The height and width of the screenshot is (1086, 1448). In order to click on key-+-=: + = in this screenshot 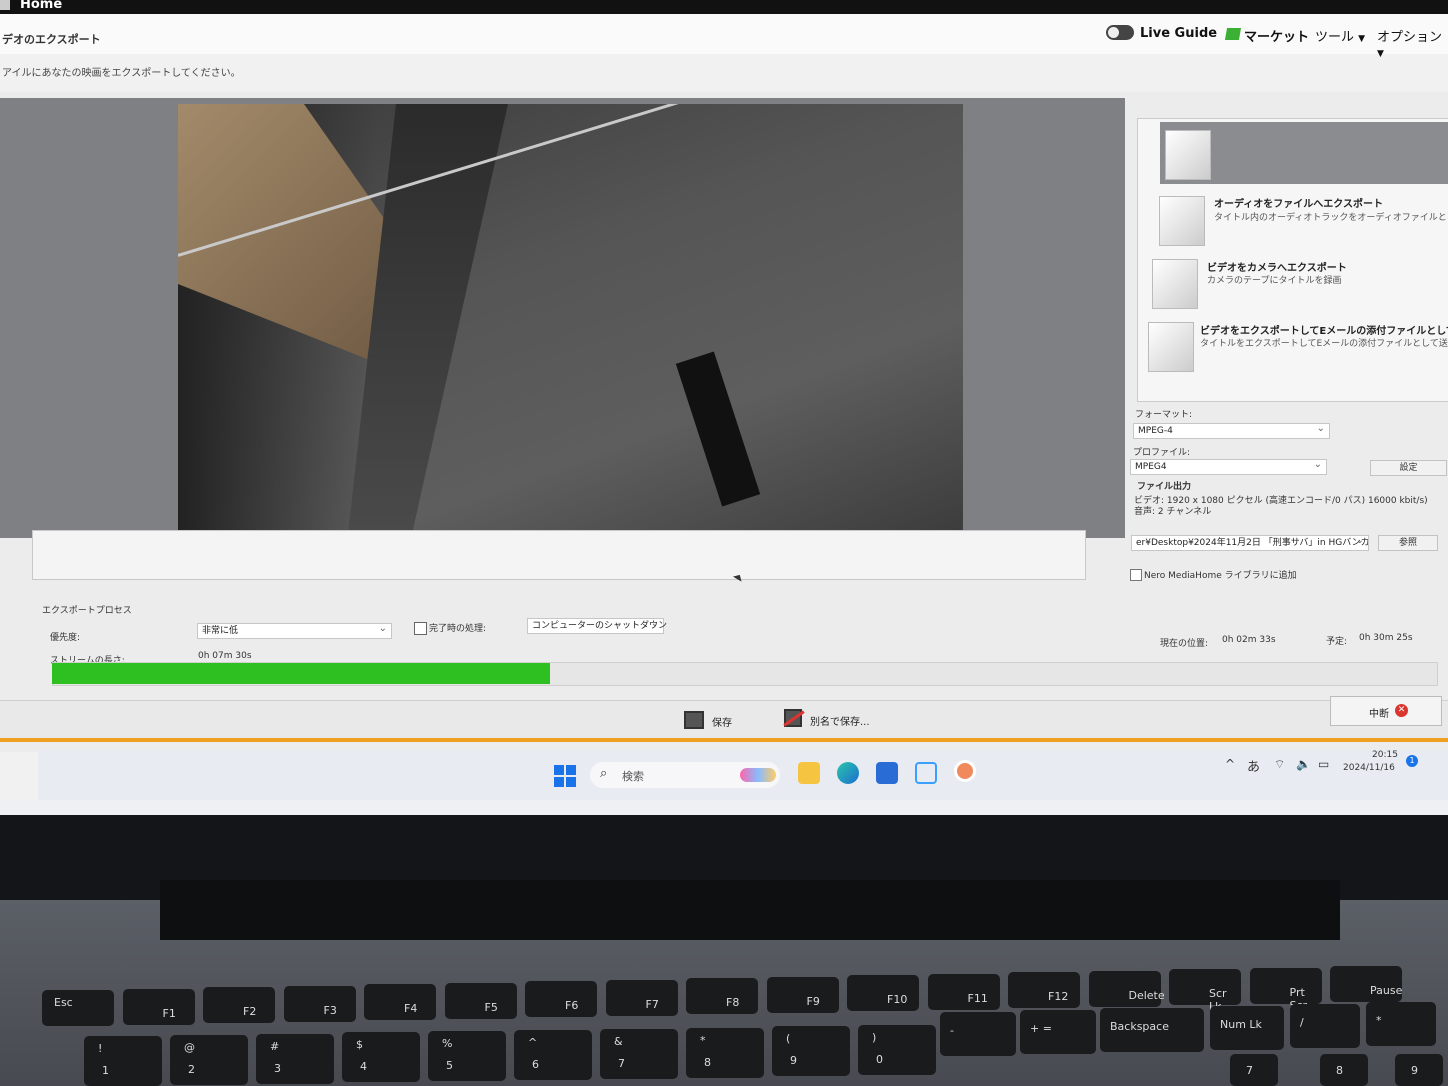, I will do `click(1058, 1032)`.